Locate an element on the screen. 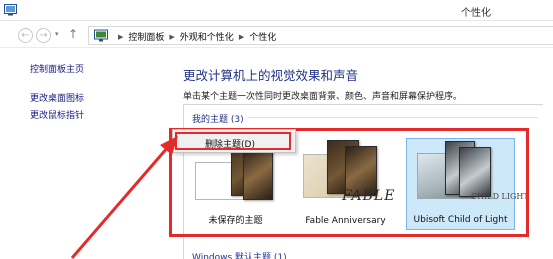 Image resolution: width=553 pixels, height=259 pixels. sidebar-link-change-mouse-pointers: 更改鼠标指针 is located at coordinates (57, 114).